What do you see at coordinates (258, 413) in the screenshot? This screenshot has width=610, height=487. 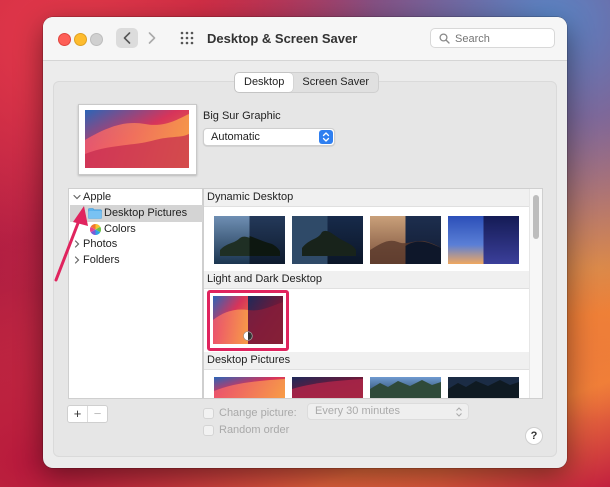 I see `change-picture-label: Change picture:` at bounding box center [258, 413].